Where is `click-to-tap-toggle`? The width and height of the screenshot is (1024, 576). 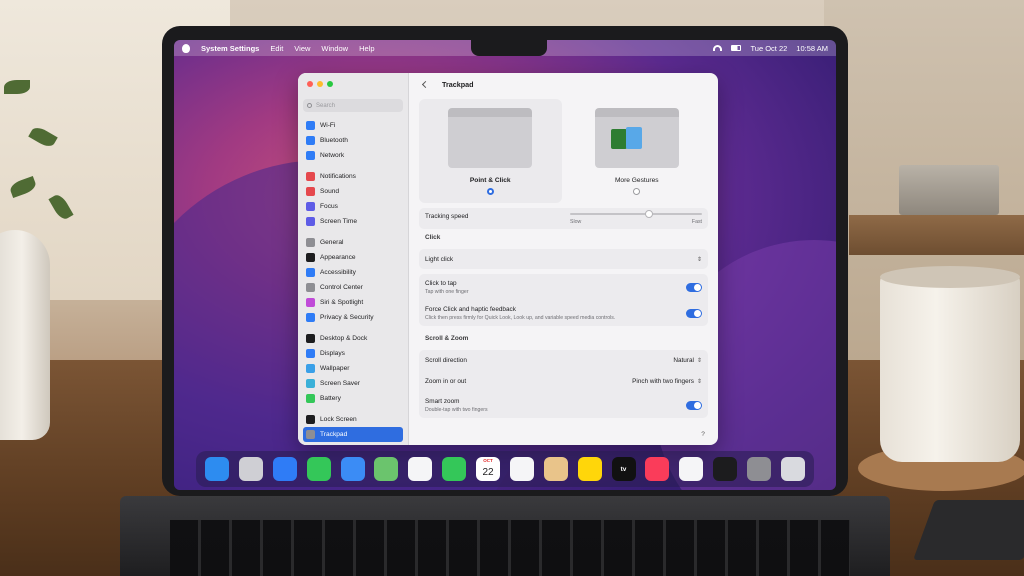
click-to-tap-toggle is located at coordinates (694, 287).